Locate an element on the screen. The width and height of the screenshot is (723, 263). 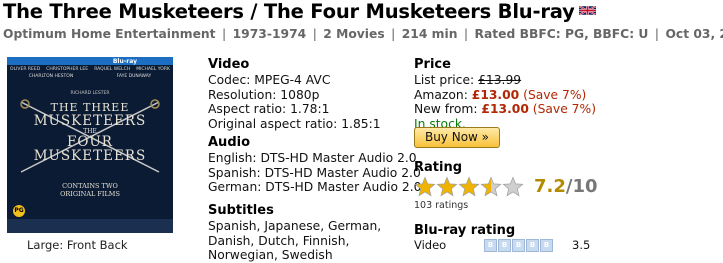
rating-max: /10 is located at coordinates (581, 186).